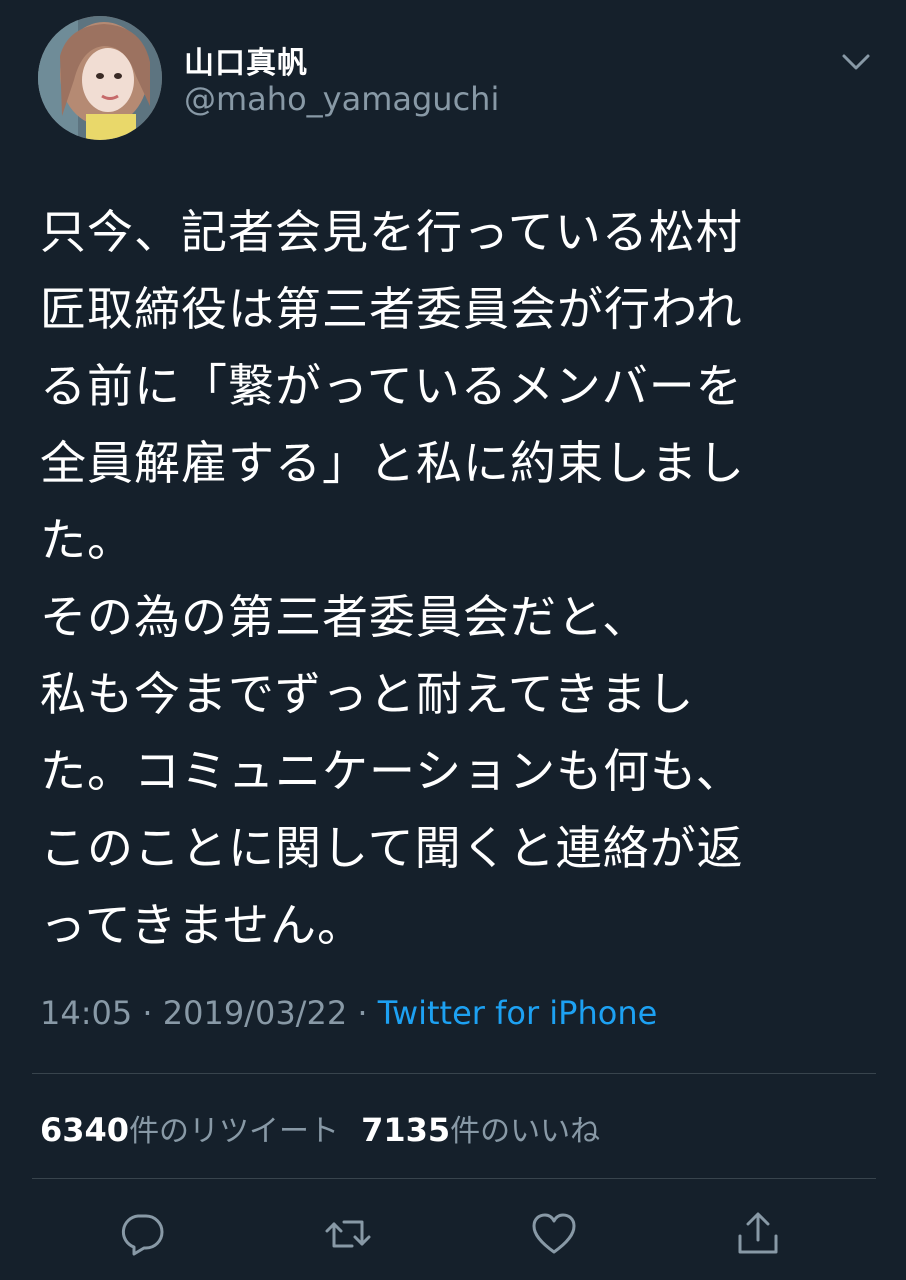 The image size is (906, 1280). Describe the element at coordinates (142, 1234) in the screenshot. I see `reply-icon` at that location.